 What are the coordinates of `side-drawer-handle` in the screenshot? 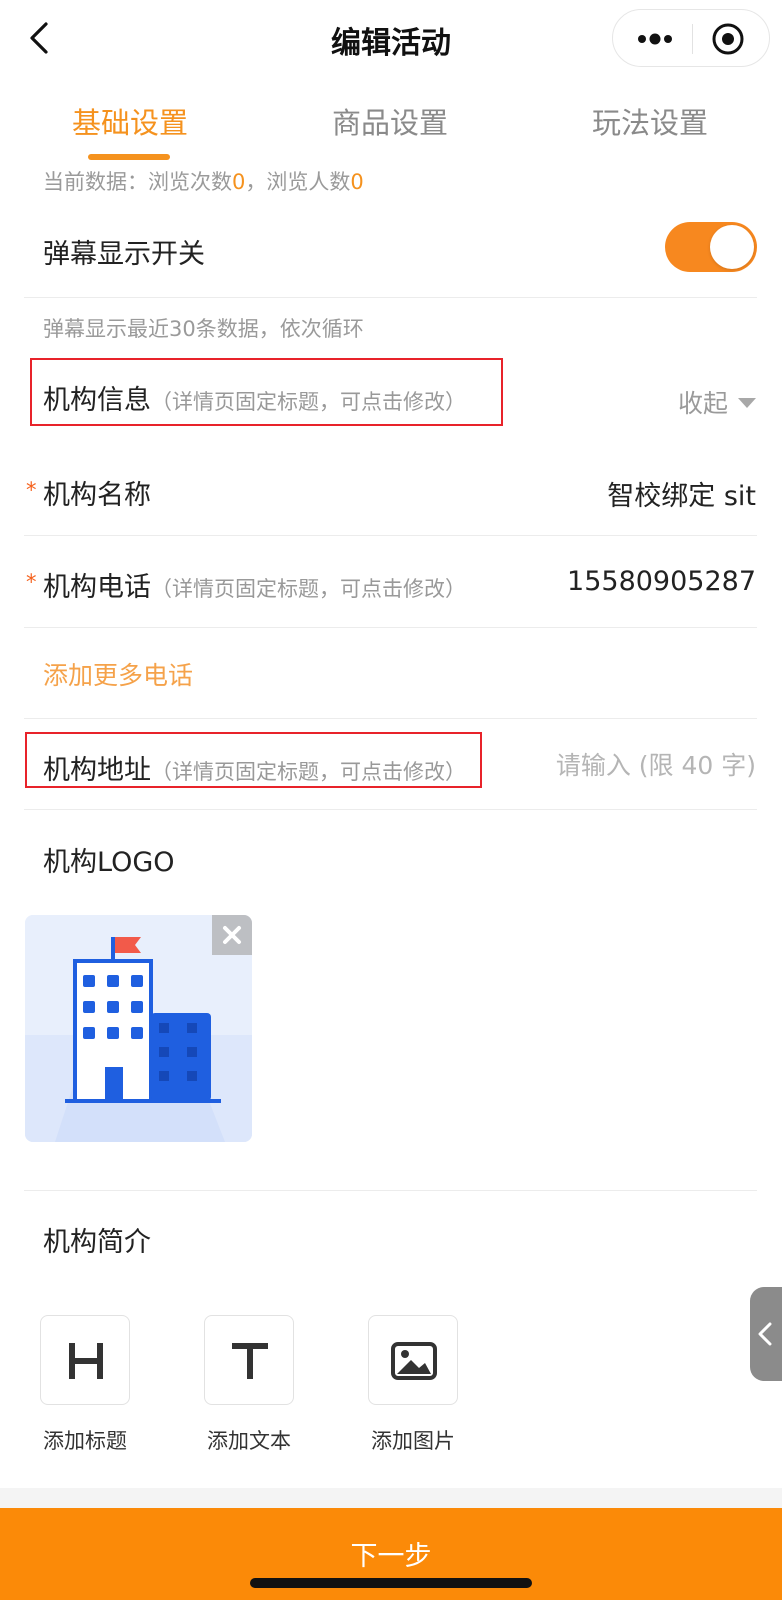 It's located at (766, 1334).